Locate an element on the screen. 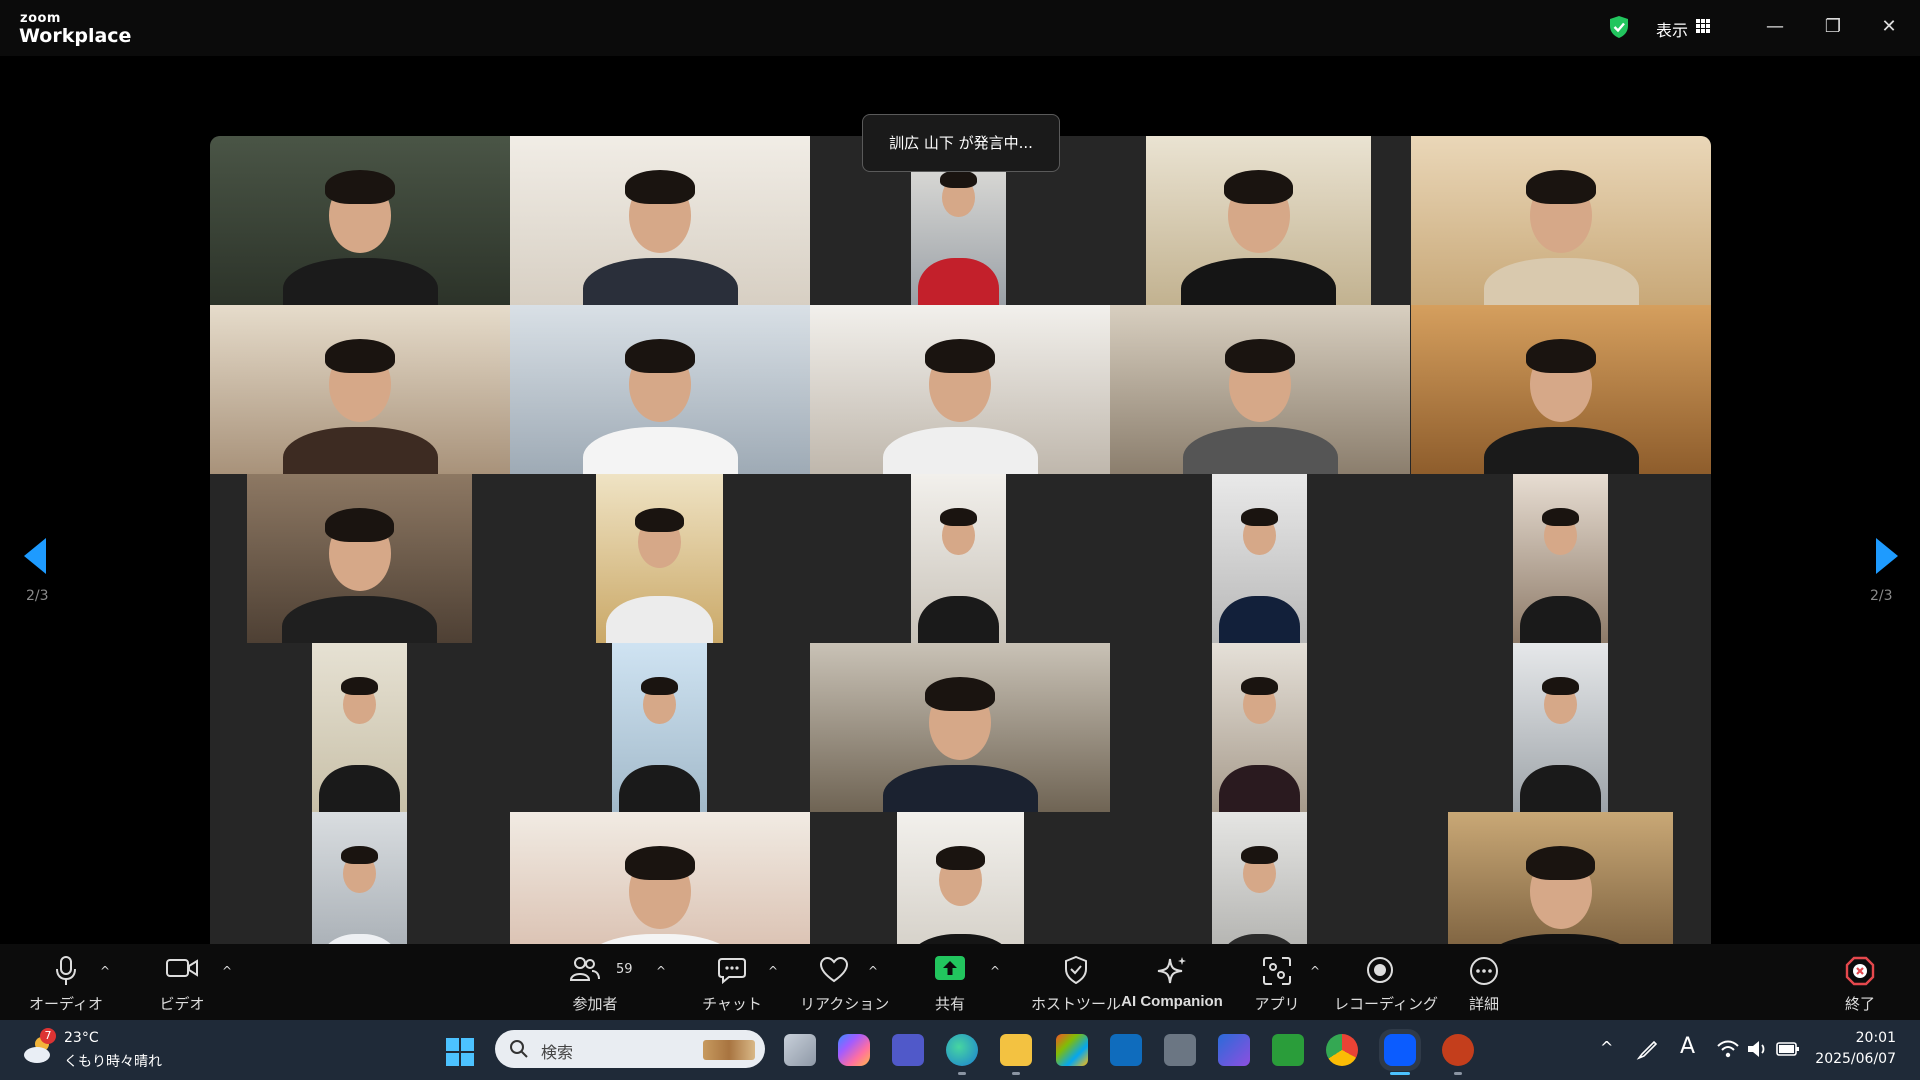 The image size is (1920, 1080). end-octagon-icon is located at coordinates (1860, 971).